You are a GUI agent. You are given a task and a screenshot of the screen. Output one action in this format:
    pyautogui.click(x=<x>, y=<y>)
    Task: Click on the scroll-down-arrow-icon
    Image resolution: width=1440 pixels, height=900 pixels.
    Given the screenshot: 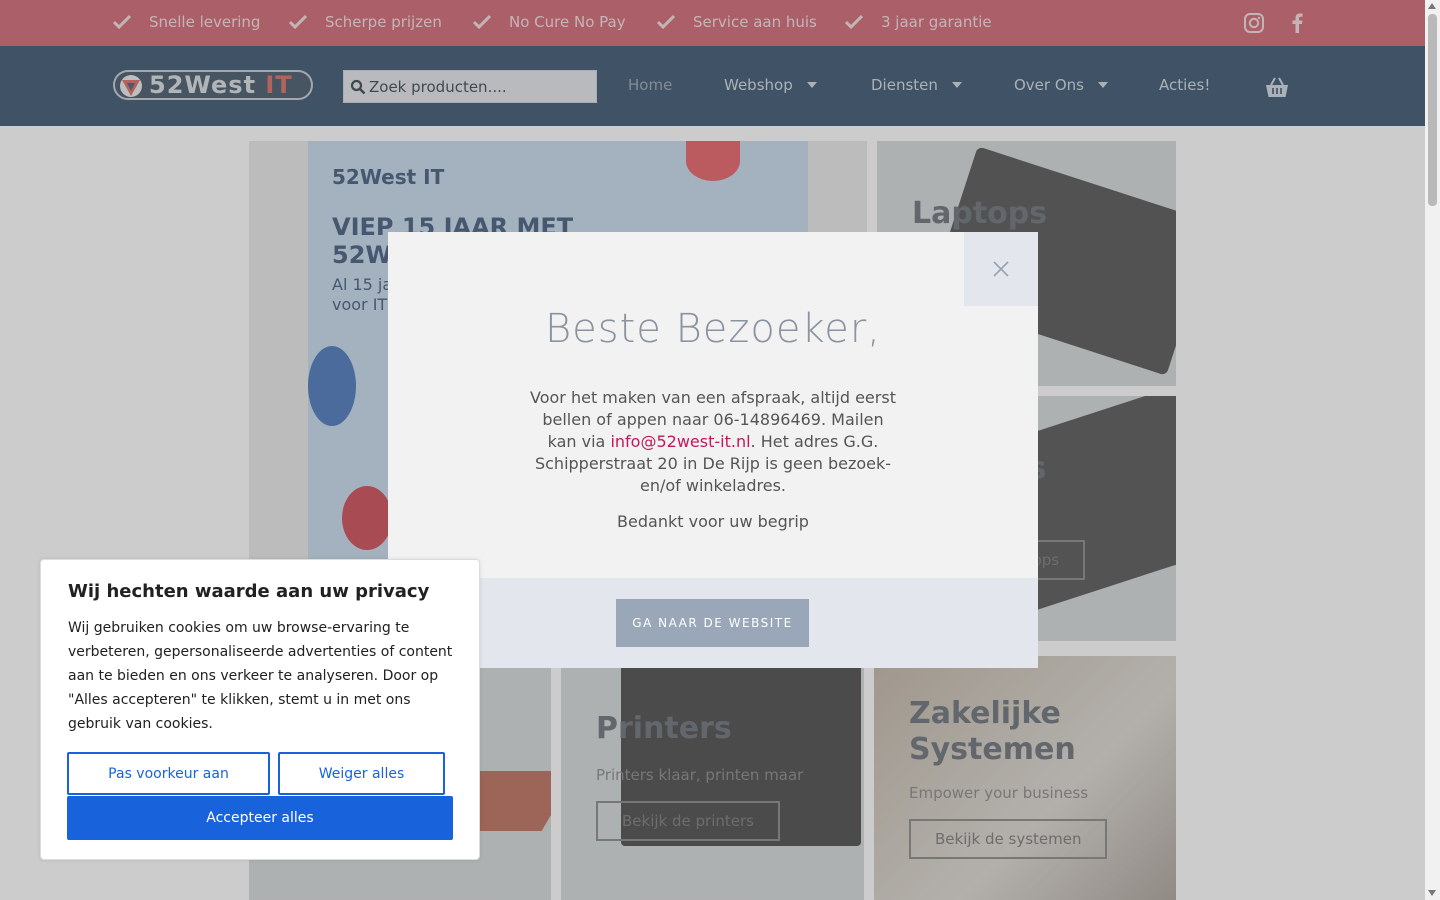 What is the action you would take?
    pyautogui.click(x=1432, y=893)
    